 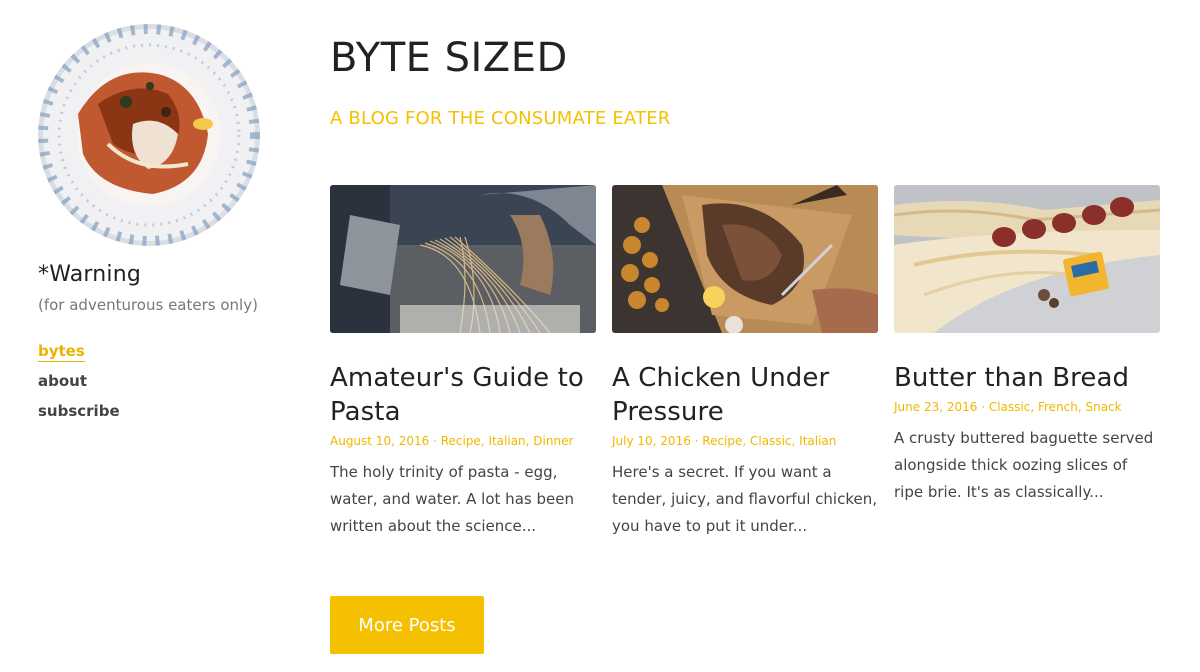 What do you see at coordinates (1027, 259) in the screenshot?
I see `post-thumbnail-bread` at bounding box center [1027, 259].